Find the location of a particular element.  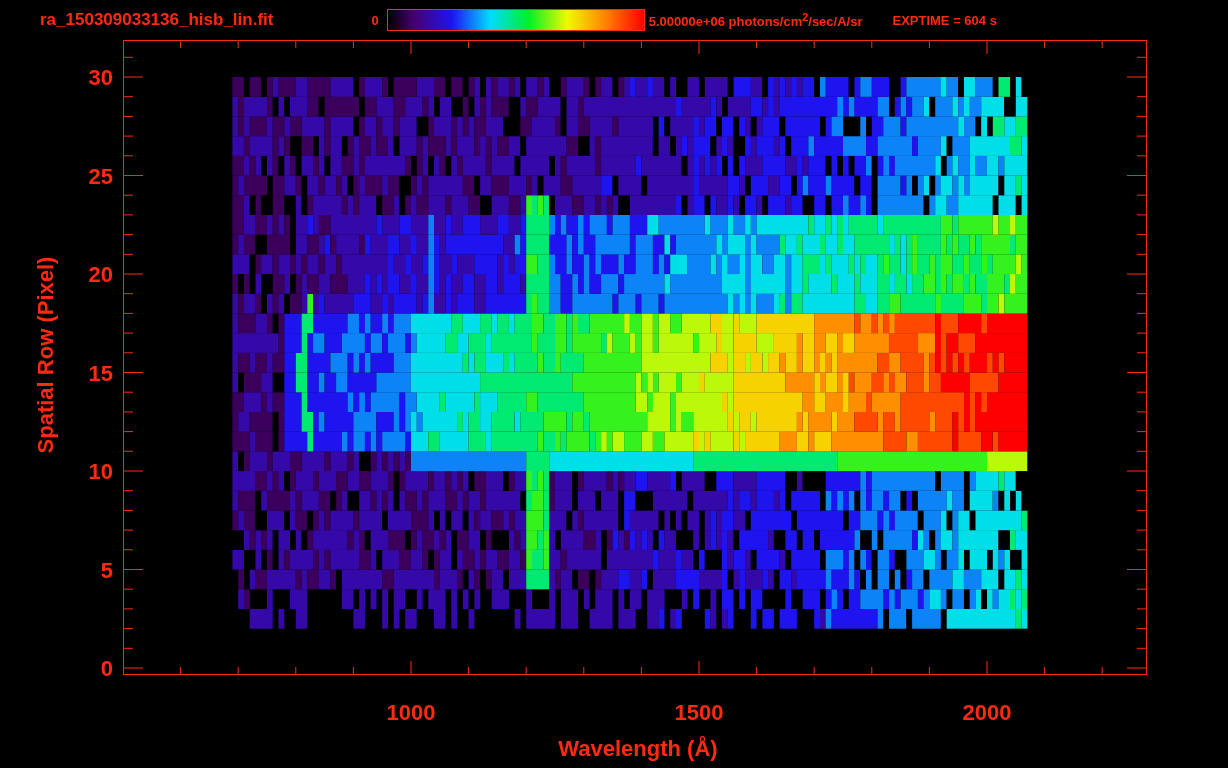

y-tick-label: 0 is located at coordinates (106, 669).